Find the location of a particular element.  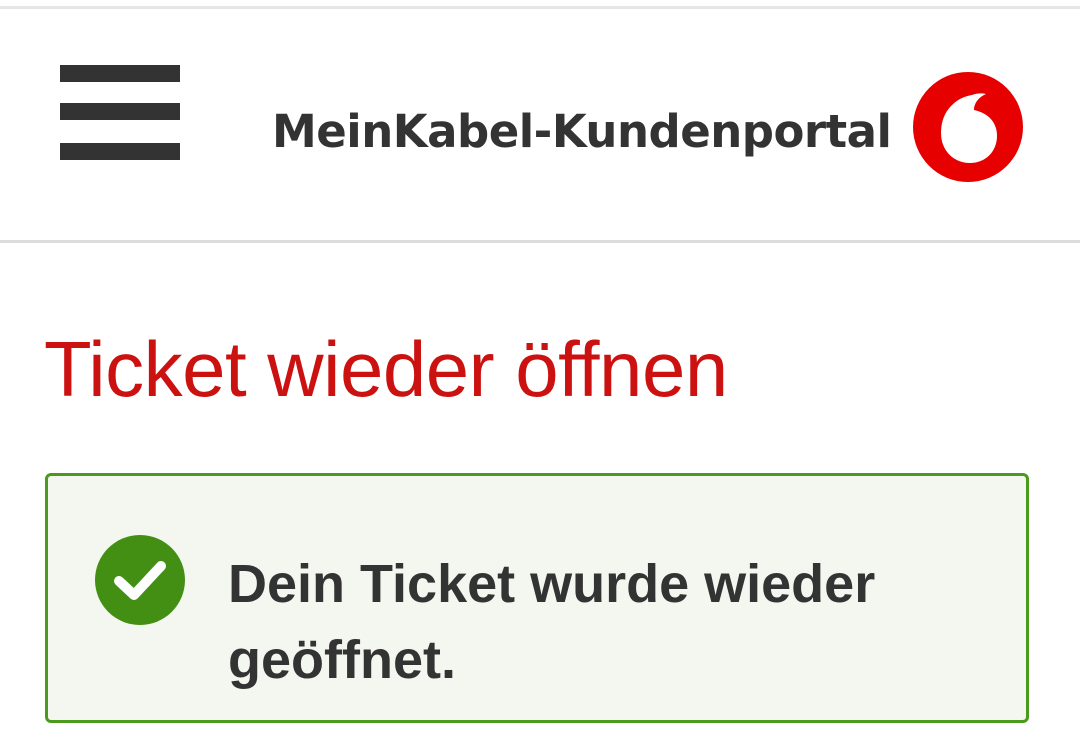

page-title: Ticket wieder öffnen is located at coordinates (386, 369).